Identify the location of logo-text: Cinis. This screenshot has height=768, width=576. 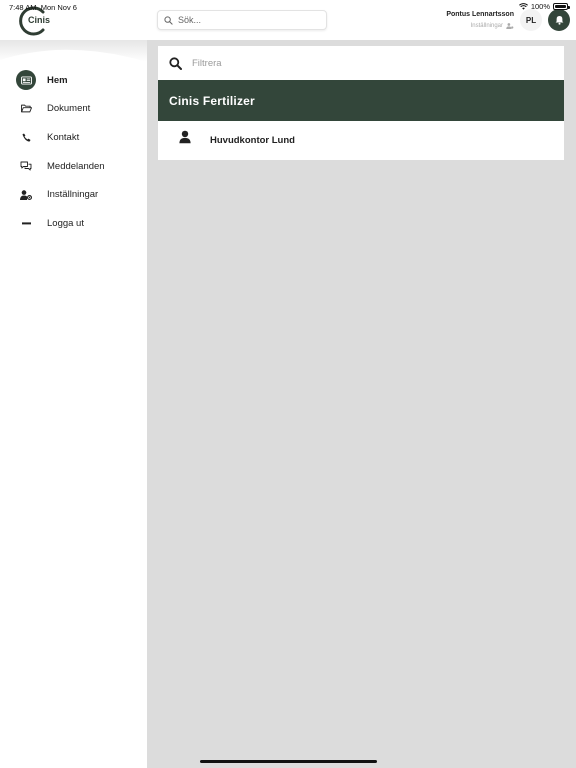
(39, 20).